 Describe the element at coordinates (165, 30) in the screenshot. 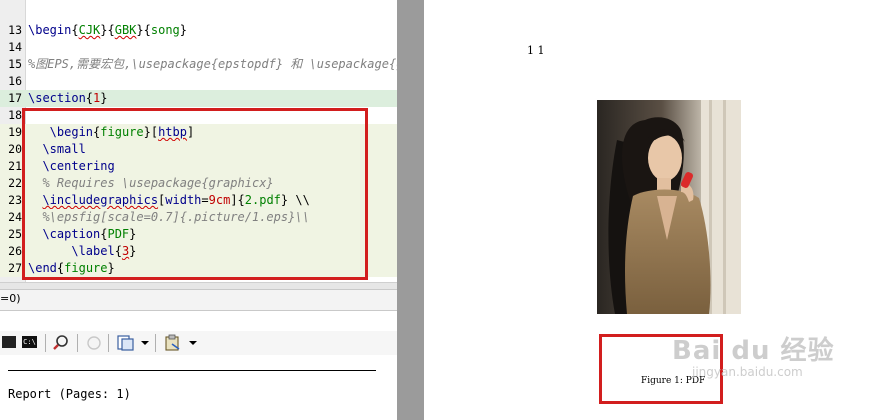

I see `code-token: song` at that location.